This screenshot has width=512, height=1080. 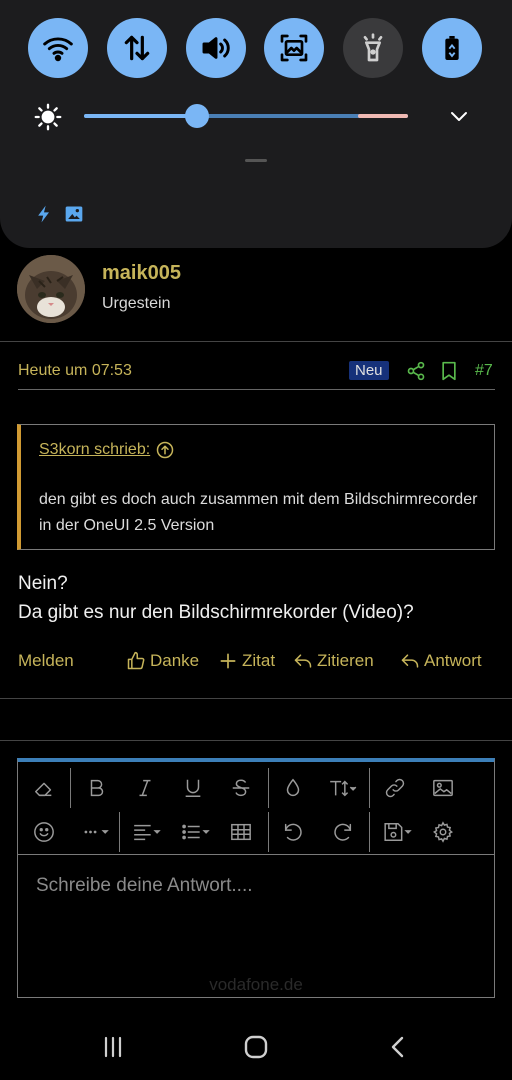 I want to click on thanks-button: Danke, so click(x=162, y=661).